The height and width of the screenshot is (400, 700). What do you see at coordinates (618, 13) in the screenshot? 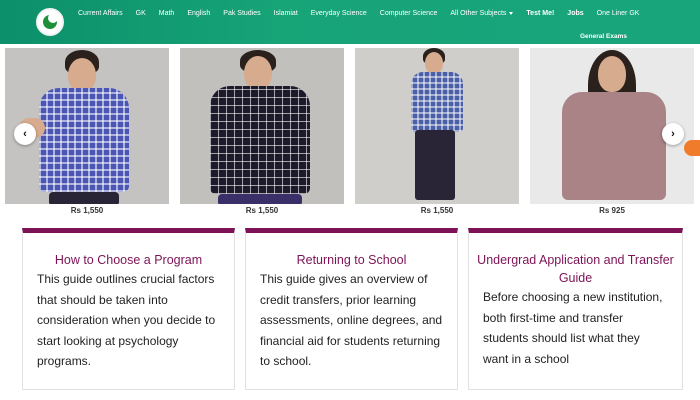
I see `nav-item-one-liner-gk: One Liner GK` at bounding box center [618, 13].